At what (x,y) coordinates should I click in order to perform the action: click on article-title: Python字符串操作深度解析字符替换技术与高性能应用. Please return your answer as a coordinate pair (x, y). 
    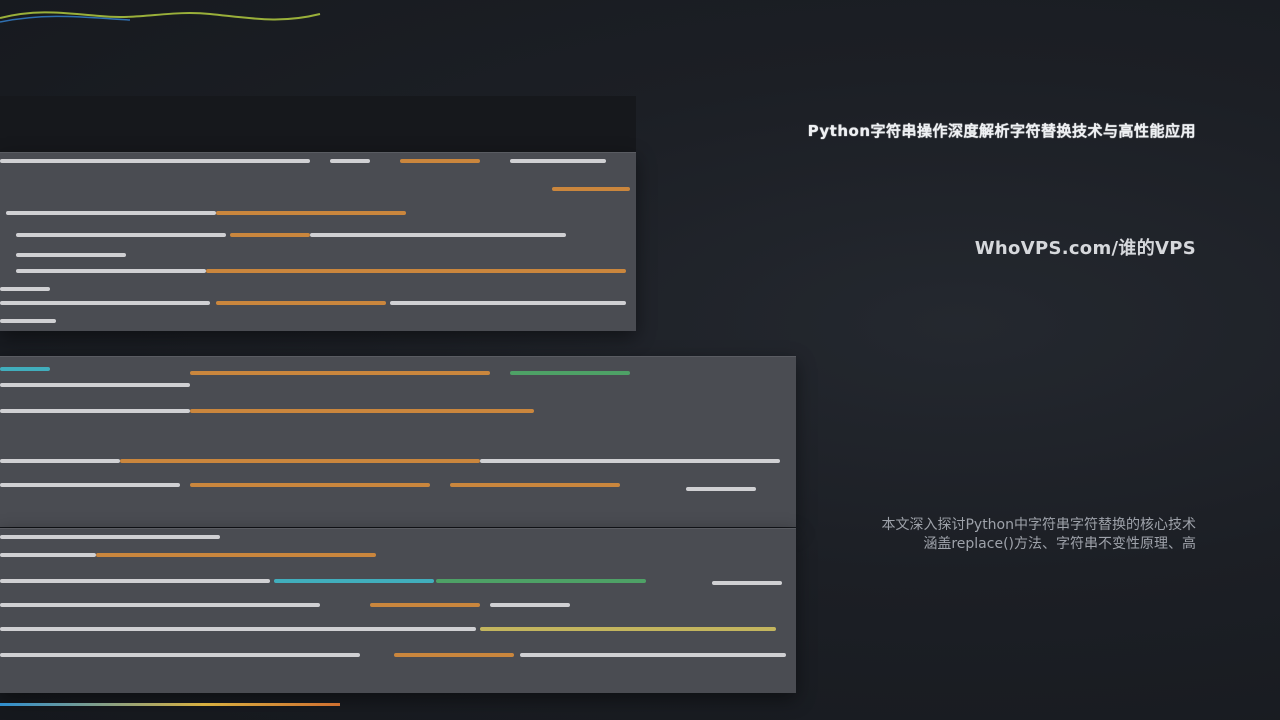
    Looking at the image, I should click on (1001, 131).